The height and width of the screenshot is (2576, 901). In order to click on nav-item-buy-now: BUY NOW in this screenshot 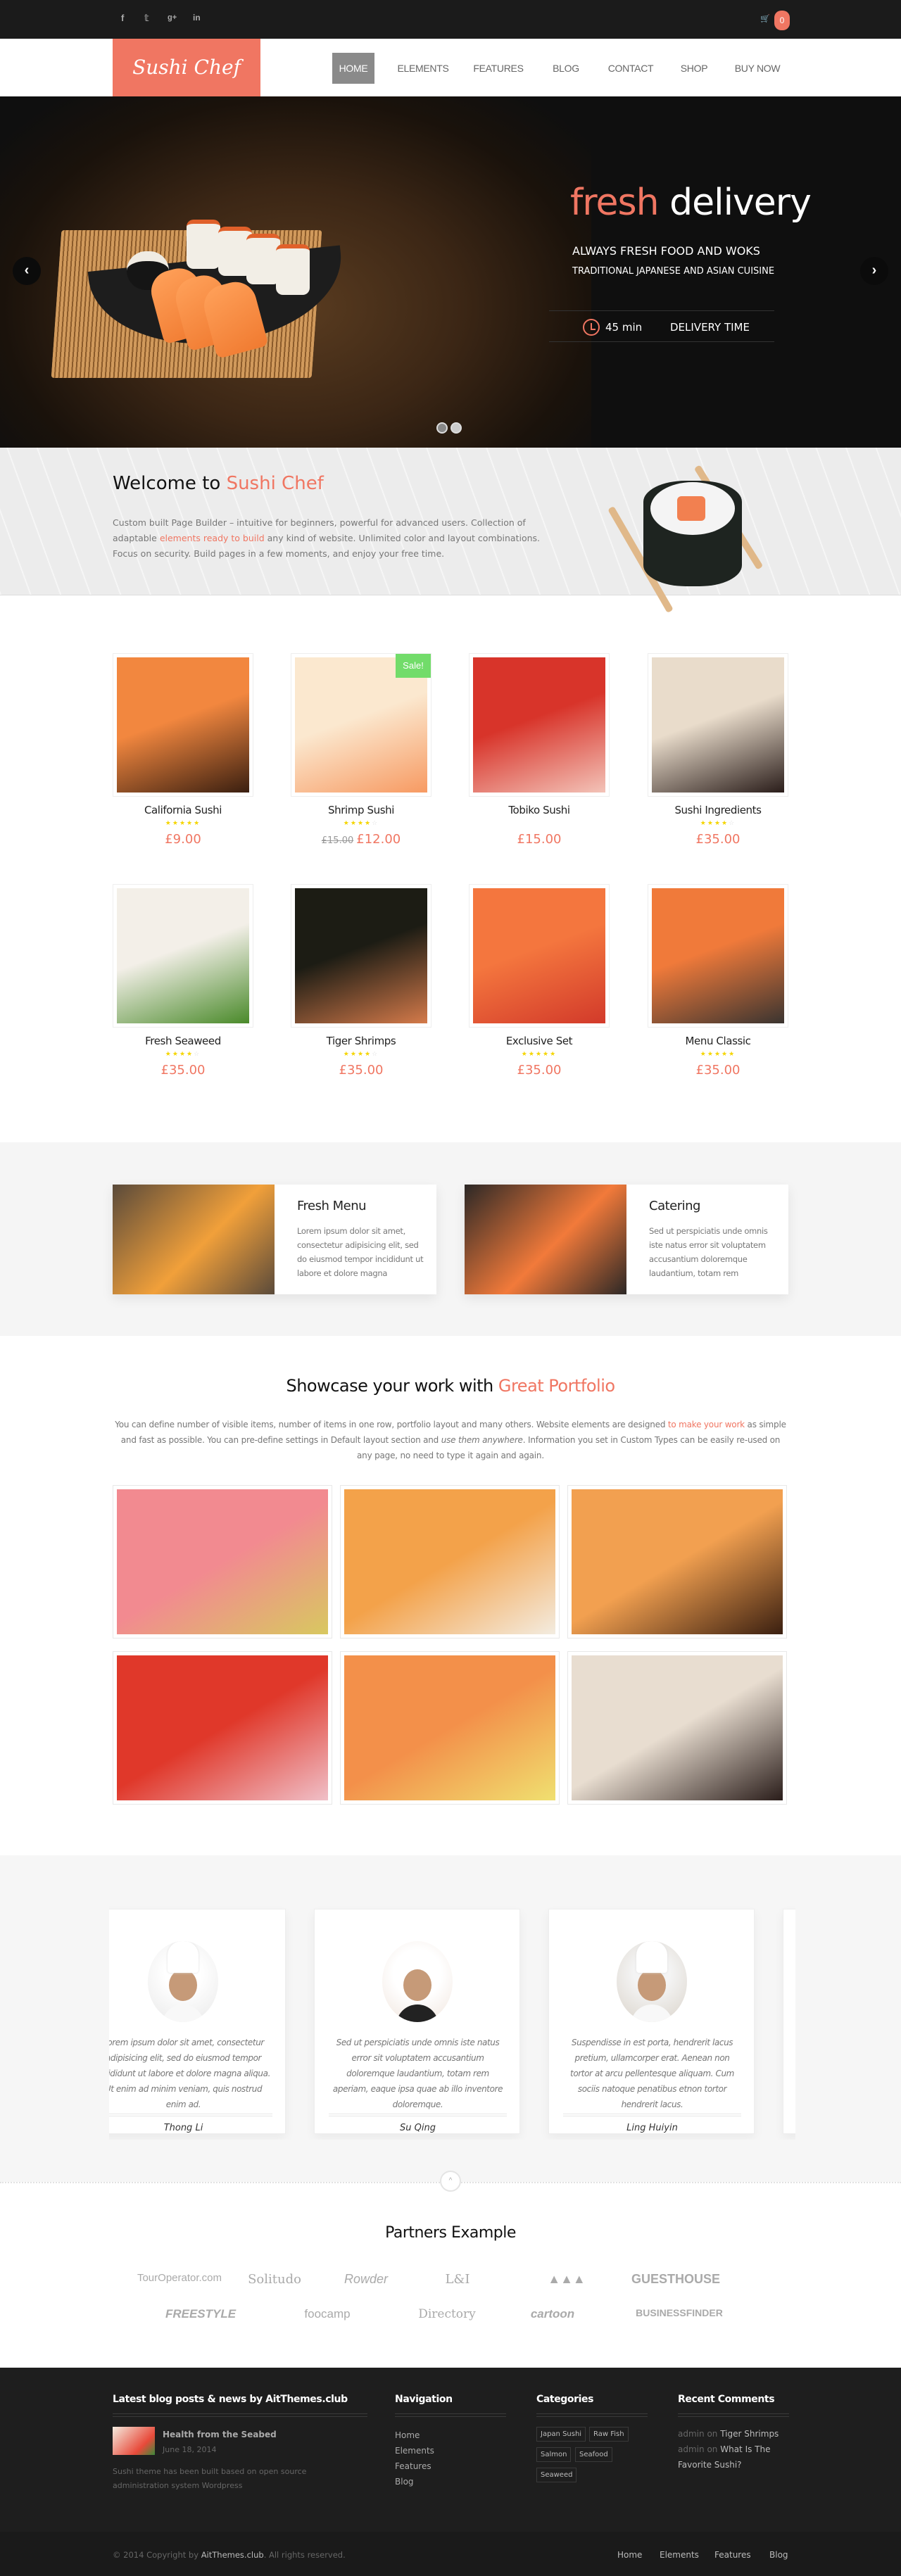, I will do `click(757, 68)`.